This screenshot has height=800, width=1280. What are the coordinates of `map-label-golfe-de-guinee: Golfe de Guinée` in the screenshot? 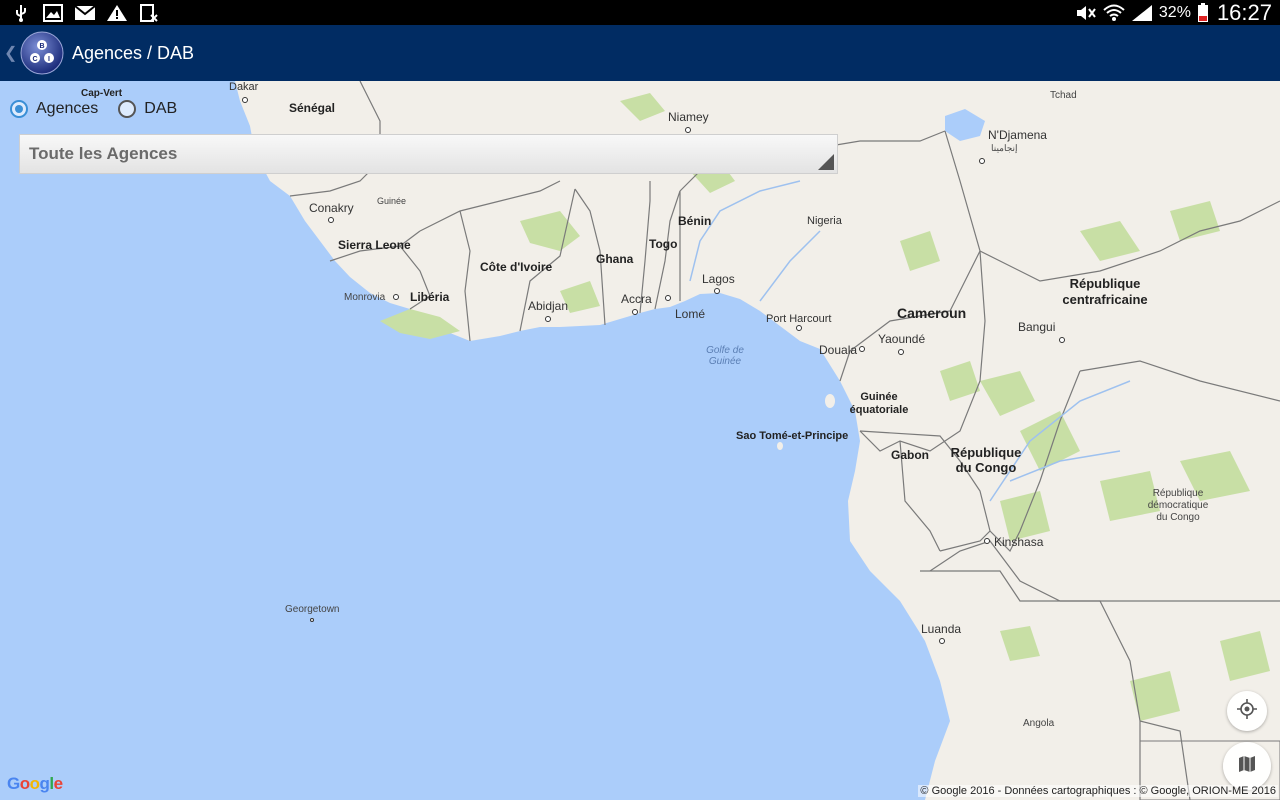 It's located at (725, 356).